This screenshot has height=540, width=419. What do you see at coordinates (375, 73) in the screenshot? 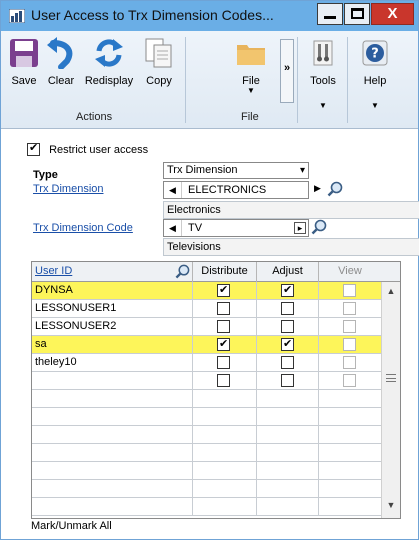
I see `help-button: ? Help ▼` at bounding box center [375, 73].